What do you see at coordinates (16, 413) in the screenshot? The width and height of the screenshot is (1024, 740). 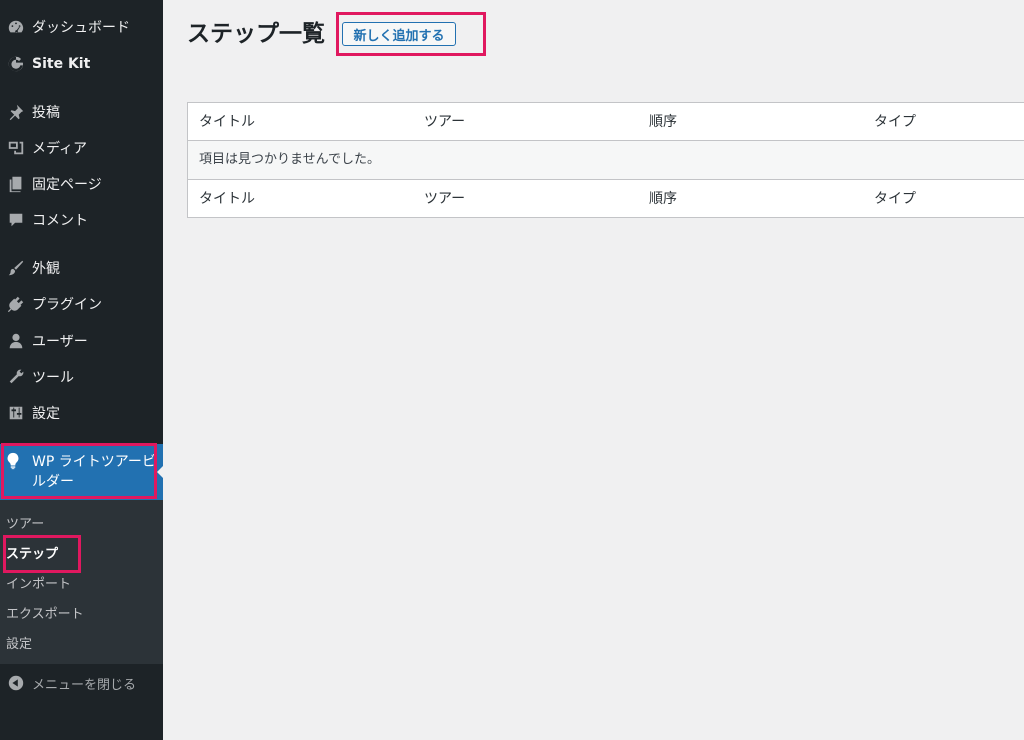 I see `settings-icon` at bounding box center [16, 413].